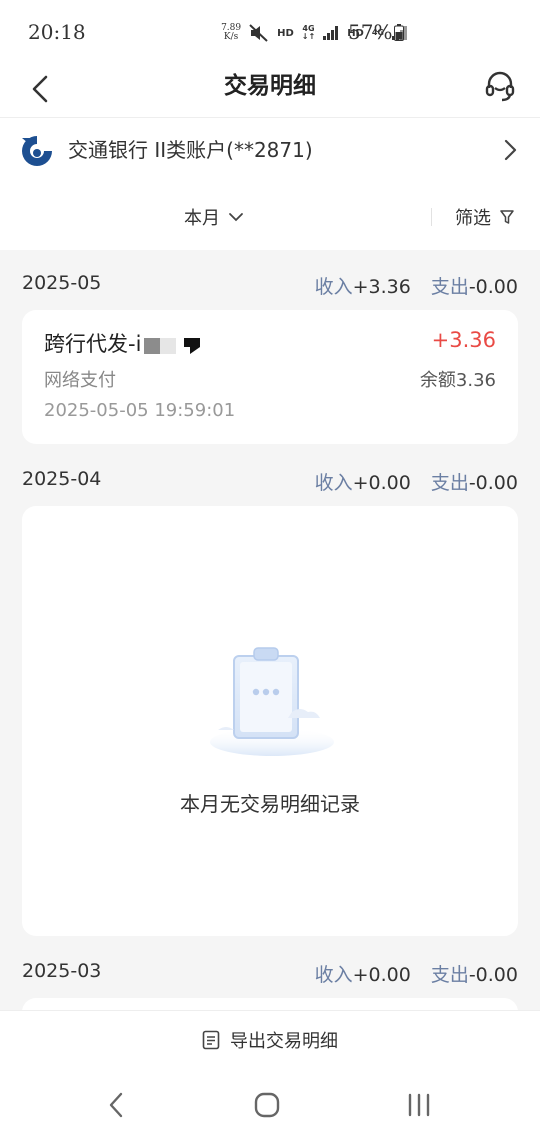 The height and width of the screenshot is (1140, 540). I want to click on transaction-amount: +3.36, so click(463, 340).